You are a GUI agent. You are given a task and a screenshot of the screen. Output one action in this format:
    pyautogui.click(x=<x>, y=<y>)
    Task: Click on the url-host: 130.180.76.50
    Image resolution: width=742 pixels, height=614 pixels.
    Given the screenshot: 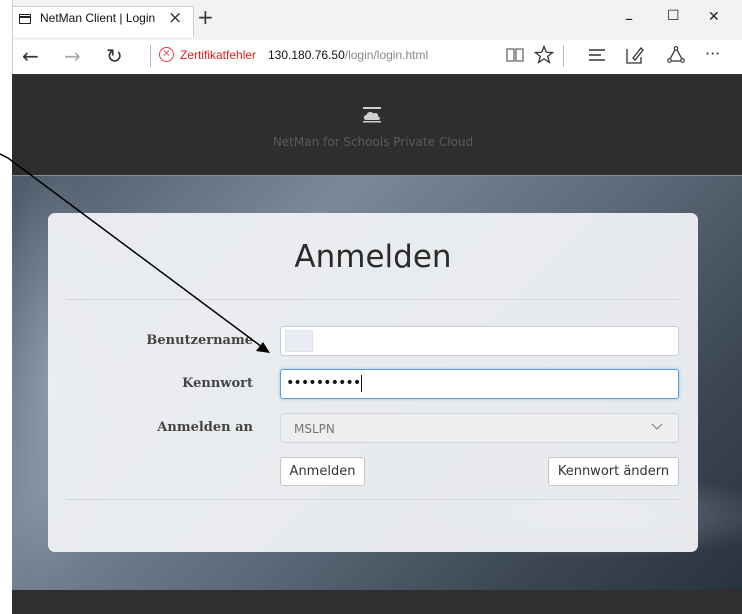 What is the action you would take?
    pyautogui.click(x=306, y=55)
    